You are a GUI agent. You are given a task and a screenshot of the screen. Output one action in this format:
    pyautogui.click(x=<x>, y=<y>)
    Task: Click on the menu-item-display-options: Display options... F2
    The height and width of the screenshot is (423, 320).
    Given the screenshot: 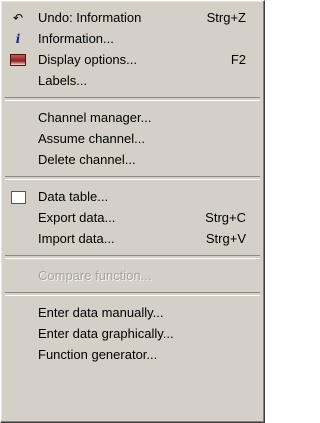 What is the action you would take?
    pyautogui.click(x=132, y=59)
    